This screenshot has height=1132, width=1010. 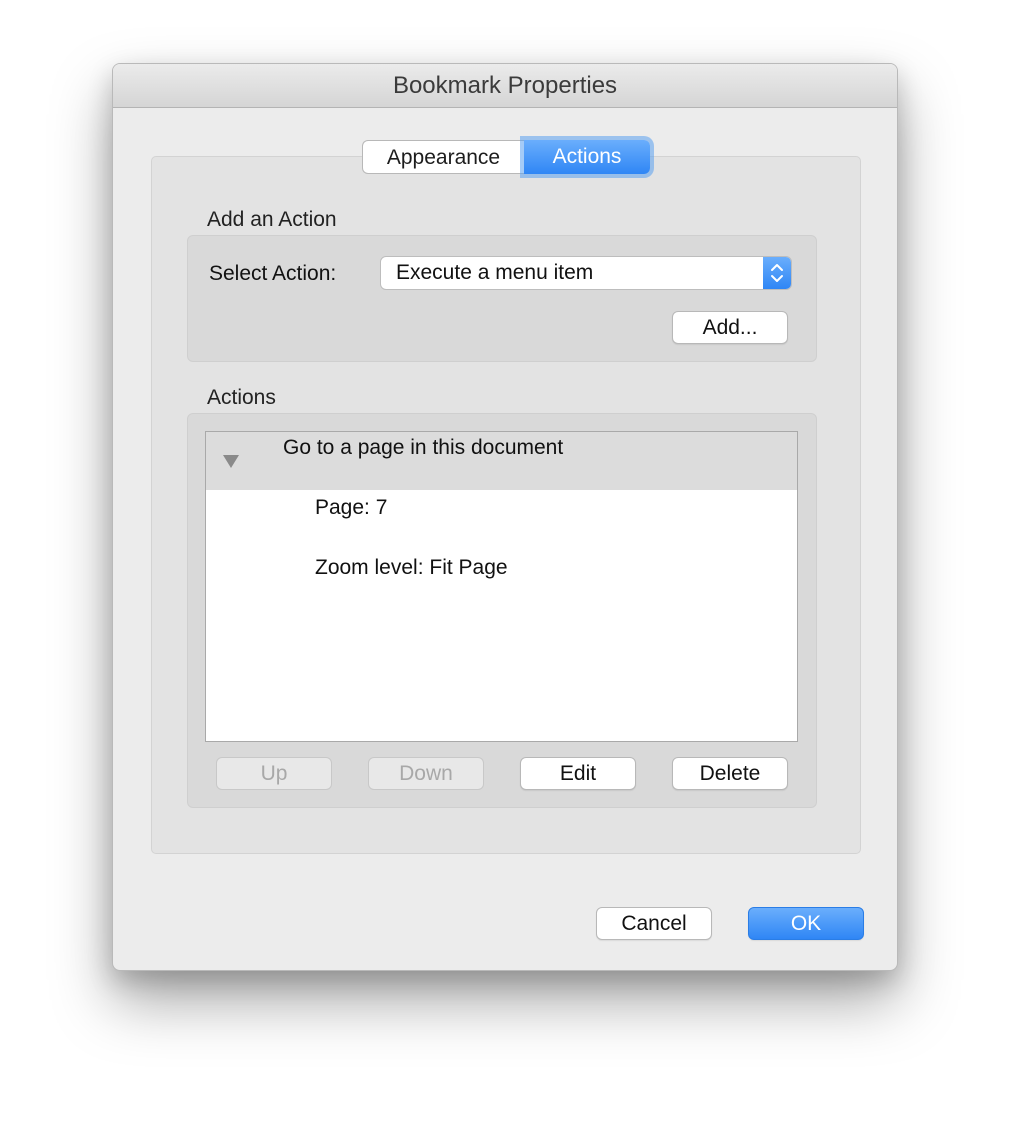 I want to click on tab-bar: Appearance Actions, so click(x=506, y=157).